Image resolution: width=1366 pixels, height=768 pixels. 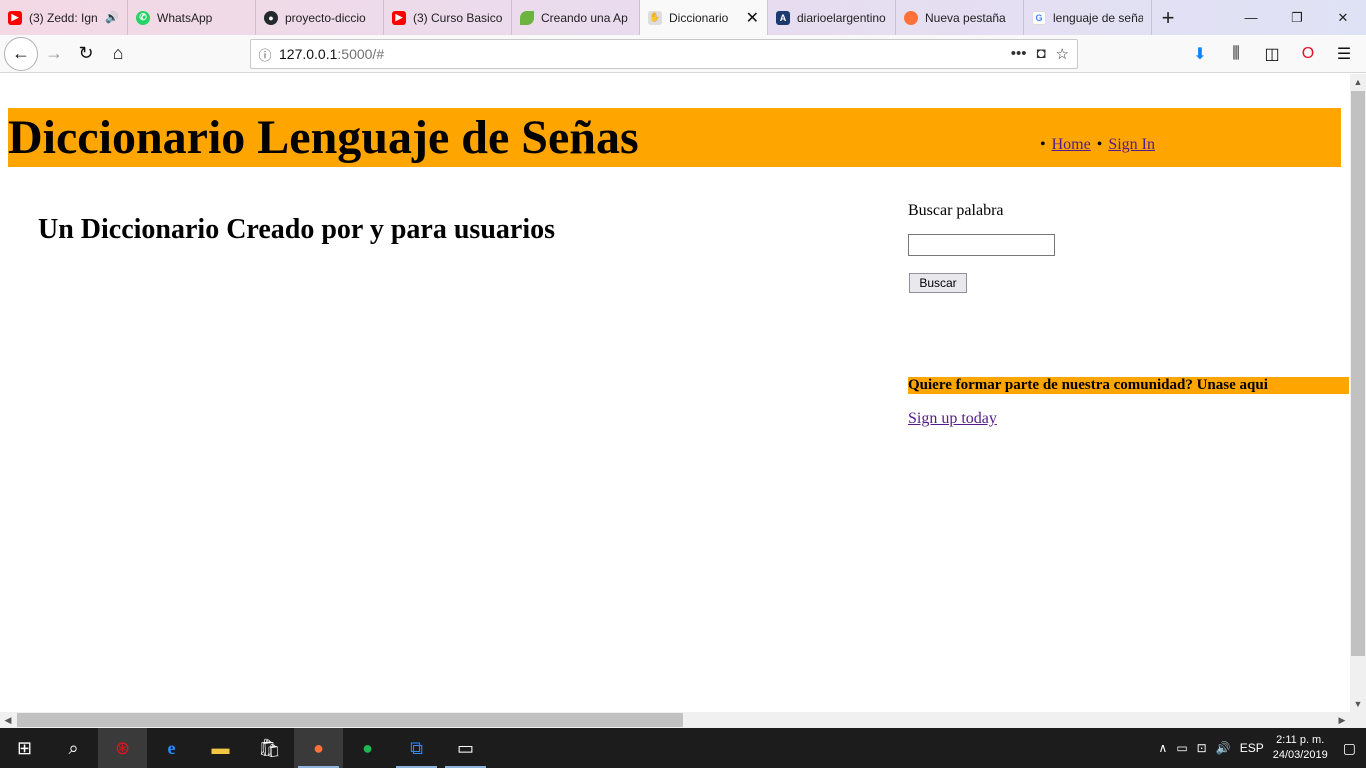 I want to click on search-button: Buscar, so click(x=938, y=283).